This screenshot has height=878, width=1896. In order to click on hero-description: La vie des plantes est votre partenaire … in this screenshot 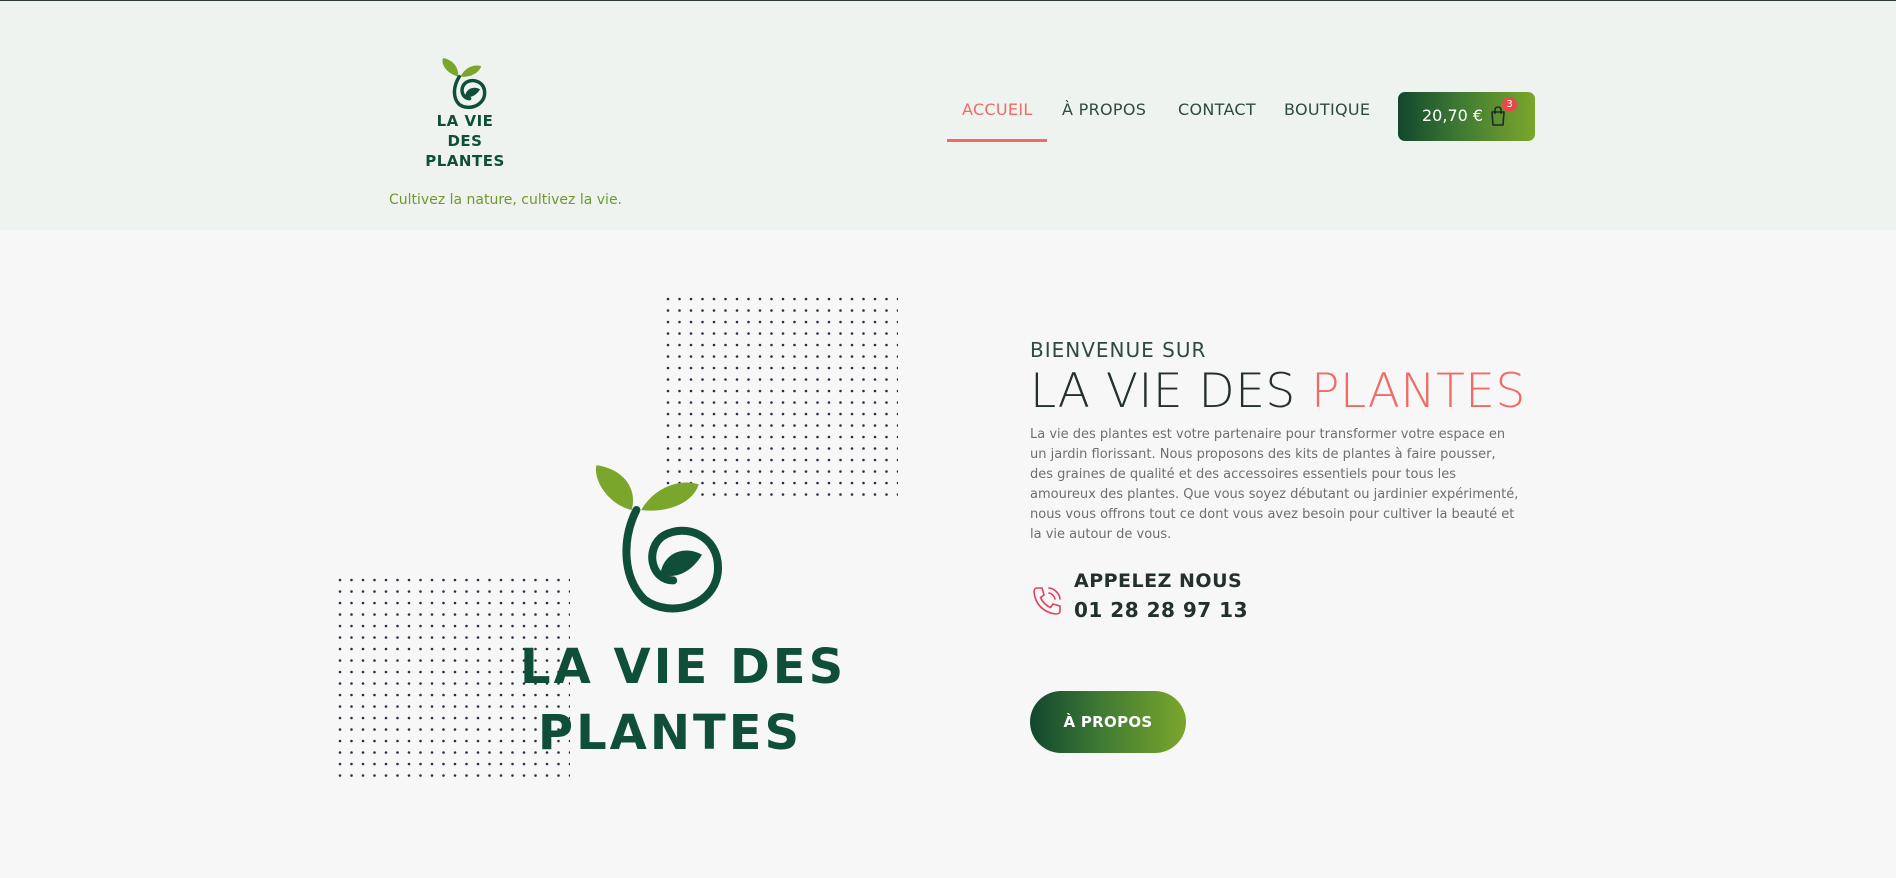, I will do `click(1274, 484)`.